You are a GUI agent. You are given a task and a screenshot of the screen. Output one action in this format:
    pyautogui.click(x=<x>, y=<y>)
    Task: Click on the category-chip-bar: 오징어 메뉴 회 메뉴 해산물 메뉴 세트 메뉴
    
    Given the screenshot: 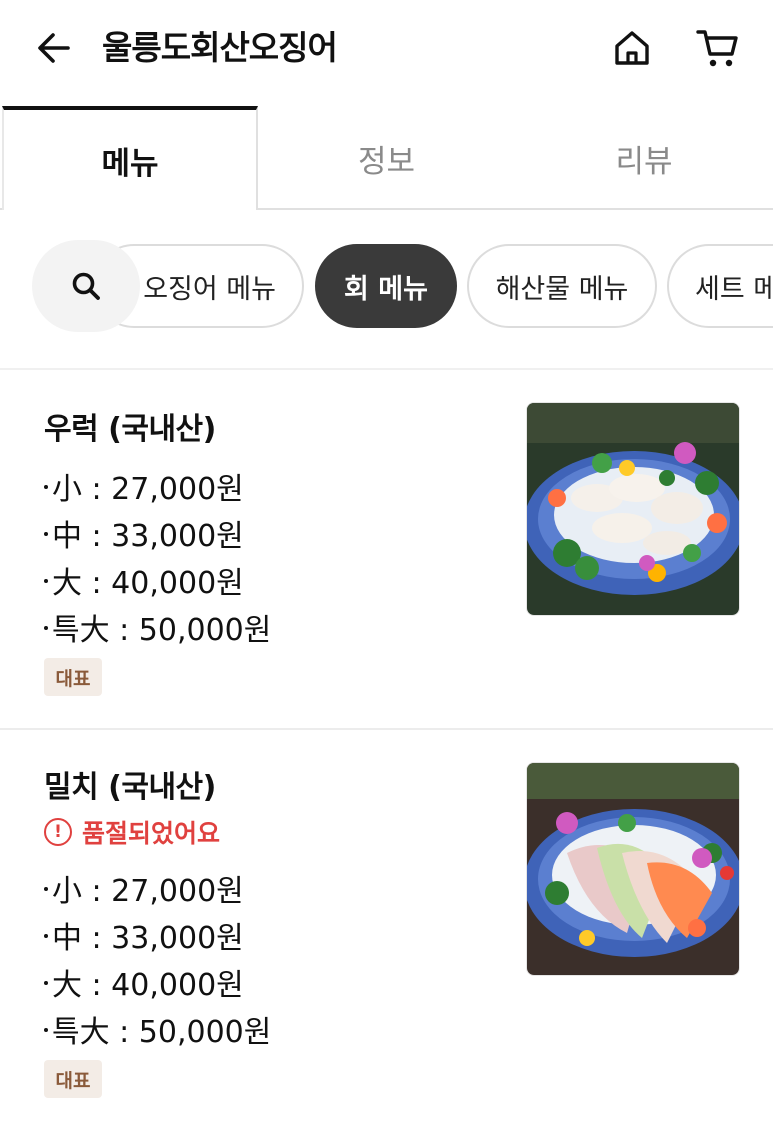 What is the action you would take?
    pyautogui.click(x=386, y=286)
    